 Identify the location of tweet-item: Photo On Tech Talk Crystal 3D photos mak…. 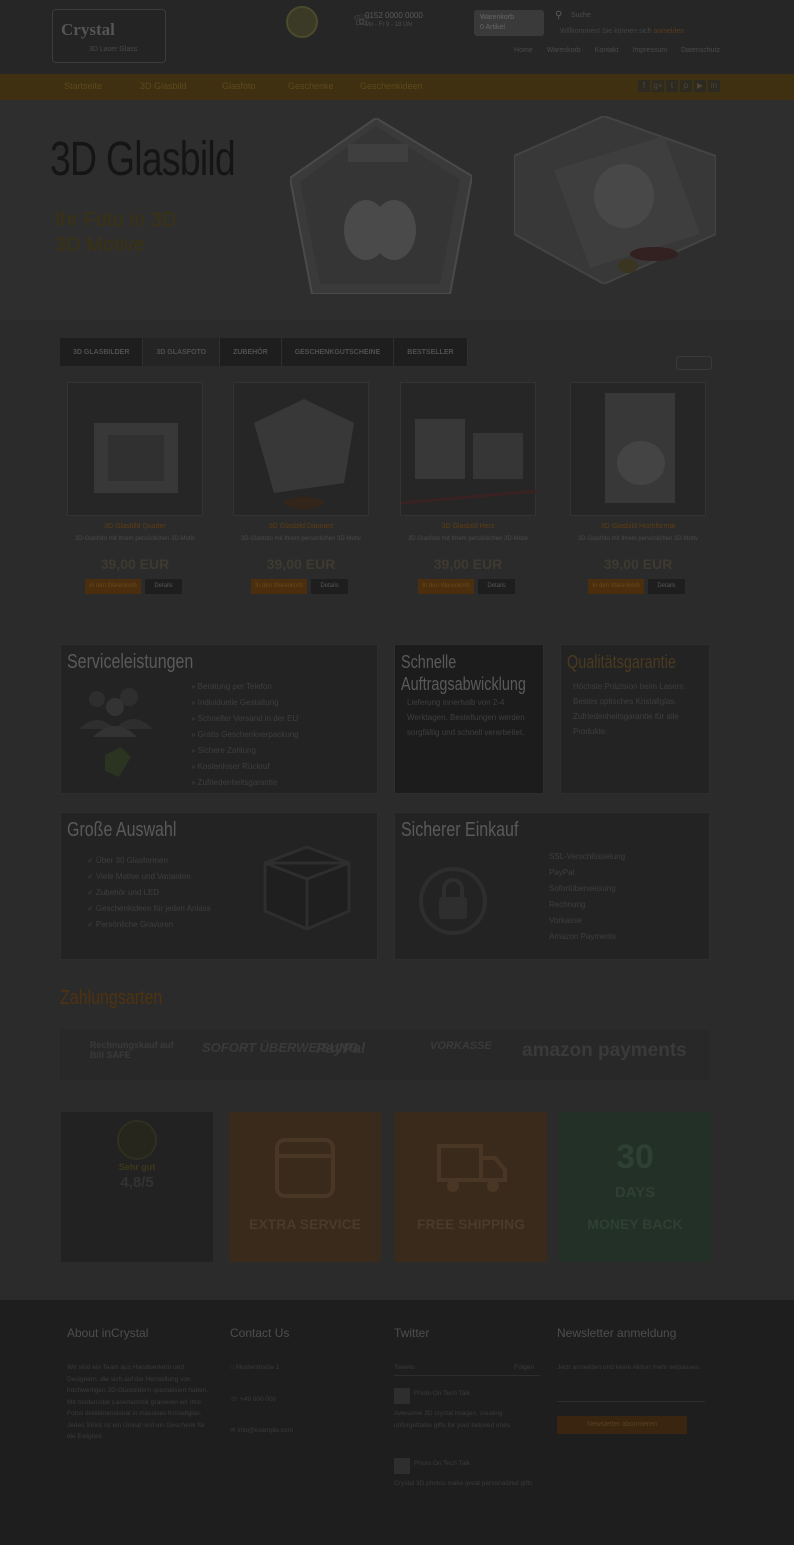
(467, 1483).